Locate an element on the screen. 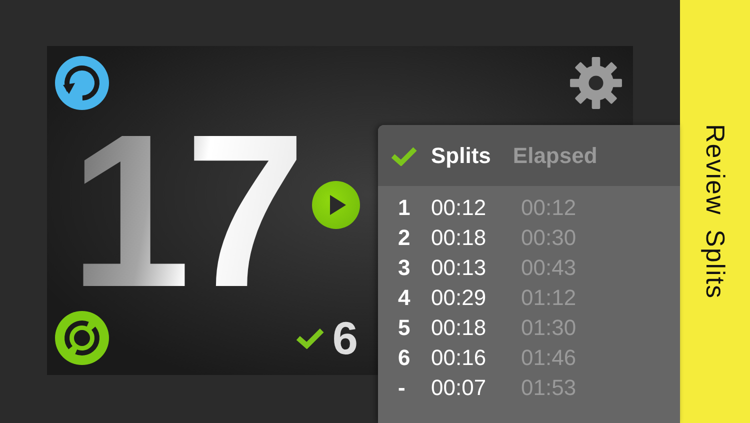 The width and height of the screenshot is (750, 423). column-header: Splits is located at coordinates (461, 155).